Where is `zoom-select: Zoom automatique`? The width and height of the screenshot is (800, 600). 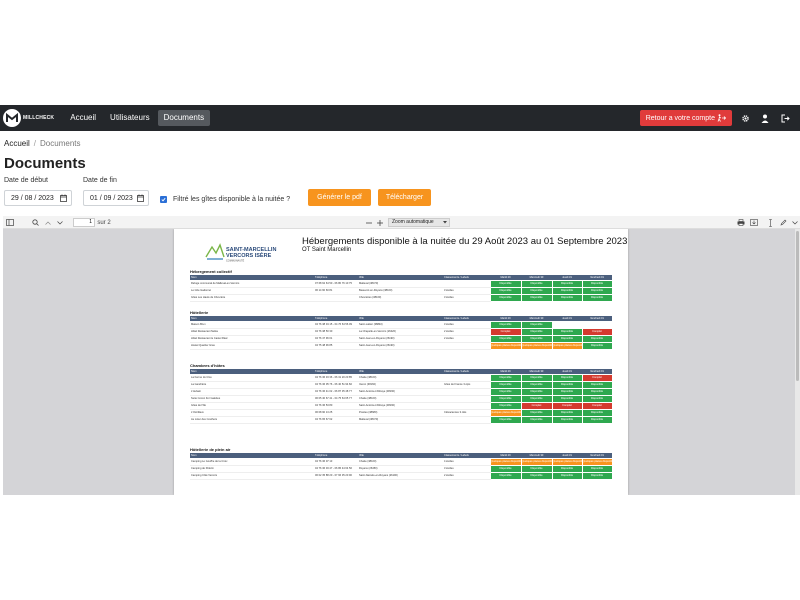
zoom-select: Zoom automatique is located at coordinates (419, 222).